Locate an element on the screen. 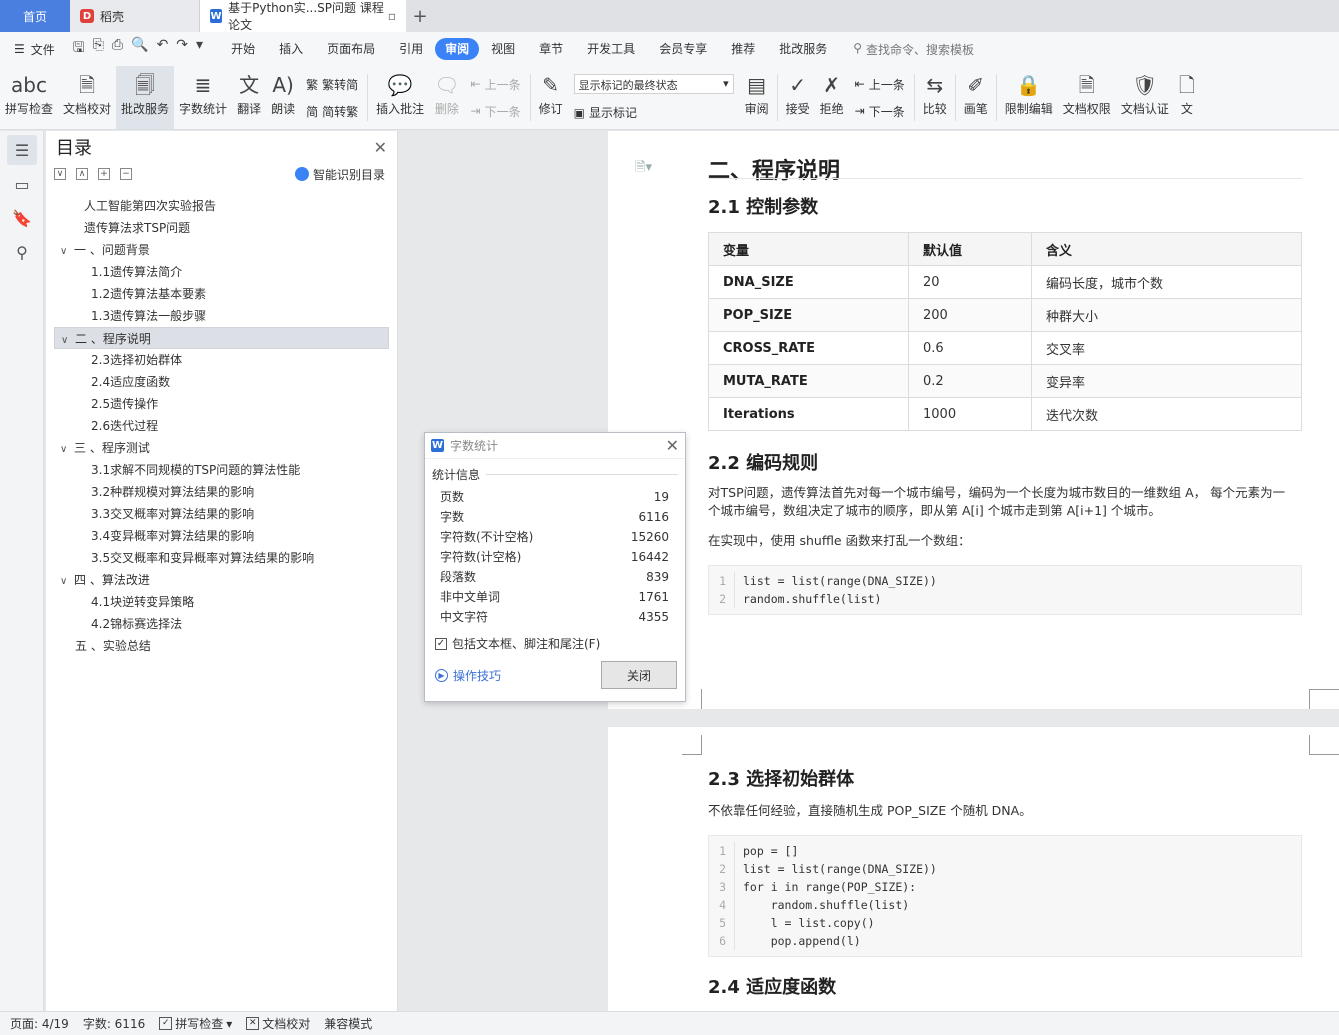 Image resolution: width=1339 pixels, height=1035 pixels. close-button: 关闭 is located at coordinates (639, 675).